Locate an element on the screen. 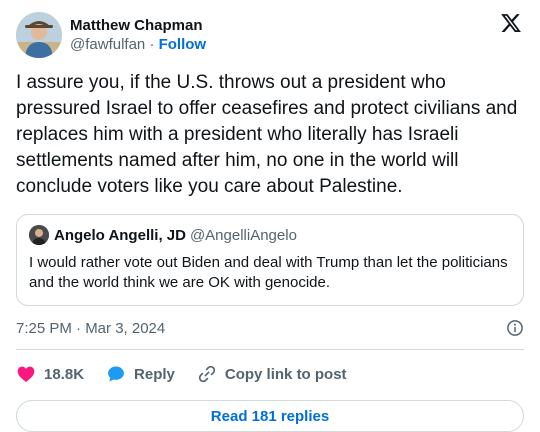 The height and width of the screenshot is (432, 540). author-info: Matthew Chapman @fawfulfan · Follow is located at coordinates (138, 35).